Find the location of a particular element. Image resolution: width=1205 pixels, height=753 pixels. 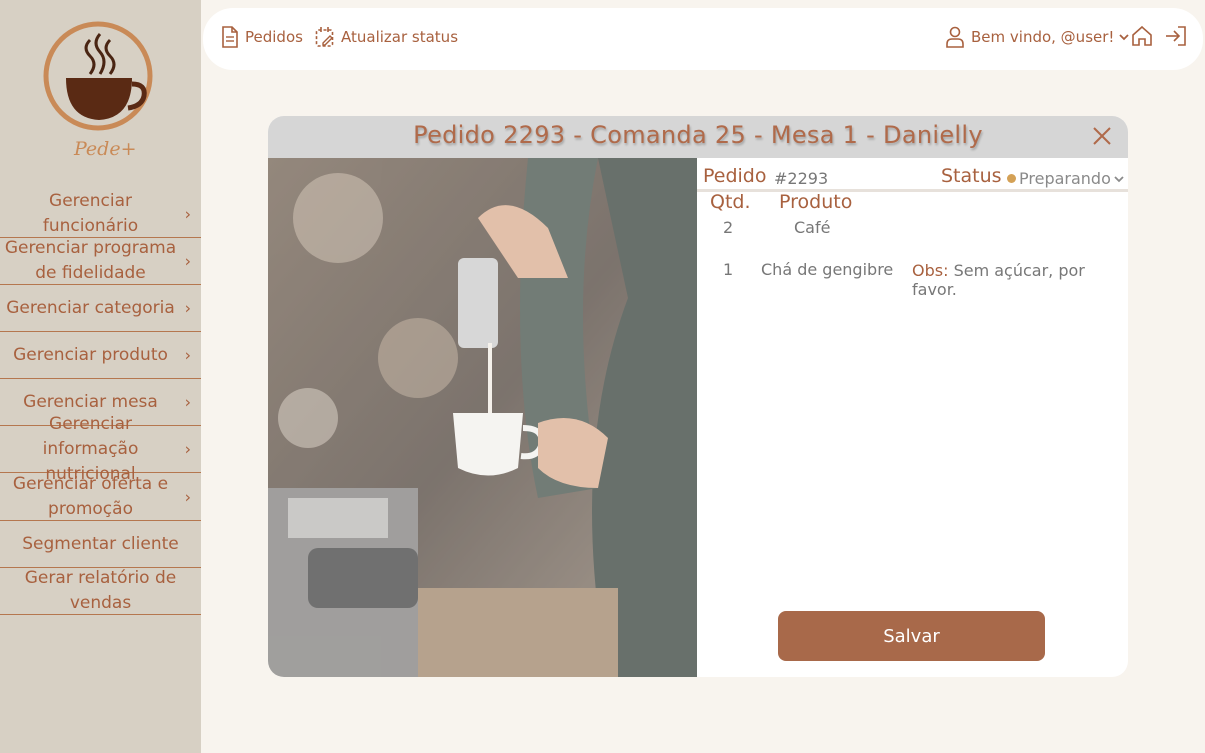

sidebar-item-segmentar: Segmentar cliente is located at coordinates (100, 544).